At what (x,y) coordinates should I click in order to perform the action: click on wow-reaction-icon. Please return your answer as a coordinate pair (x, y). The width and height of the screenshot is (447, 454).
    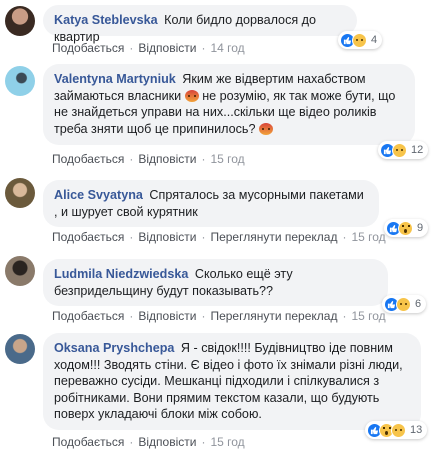
    Looking at the image, I should click on (405, 228).